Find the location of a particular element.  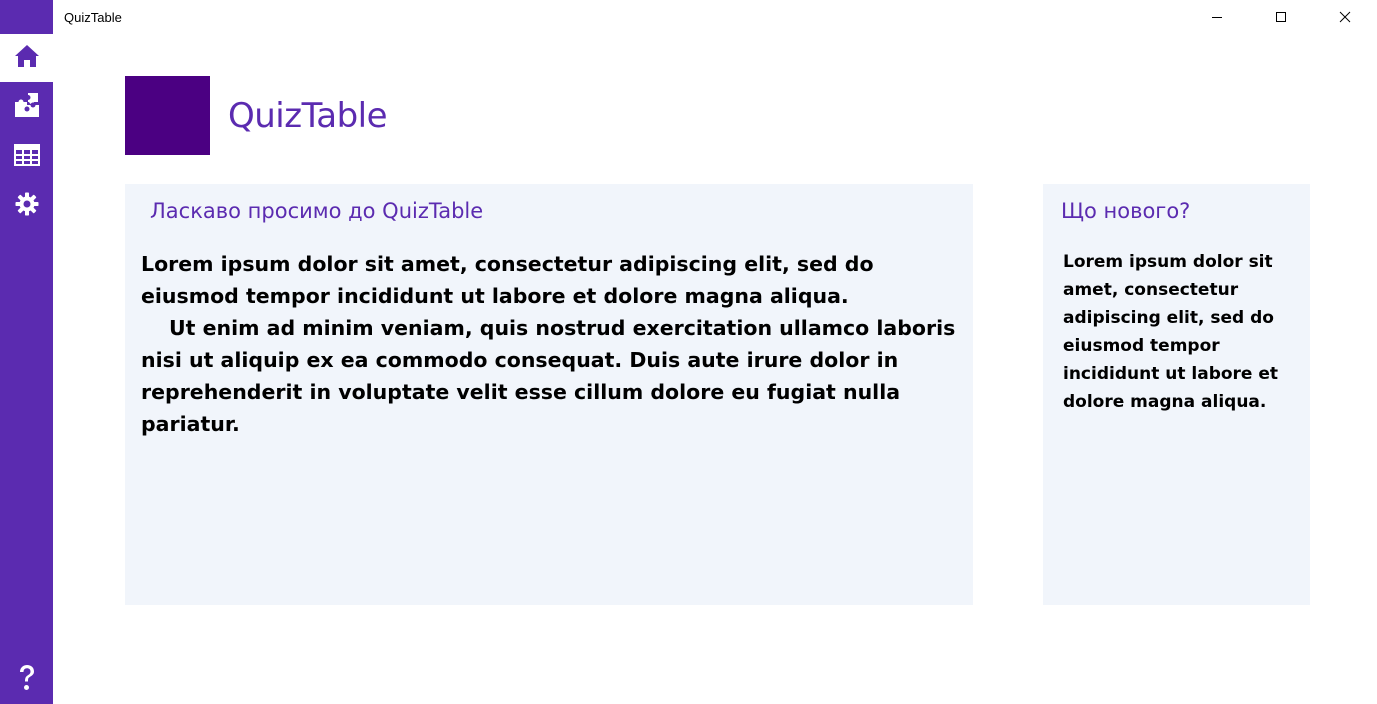

title-bar-accent is located at coordinates (26, 17).